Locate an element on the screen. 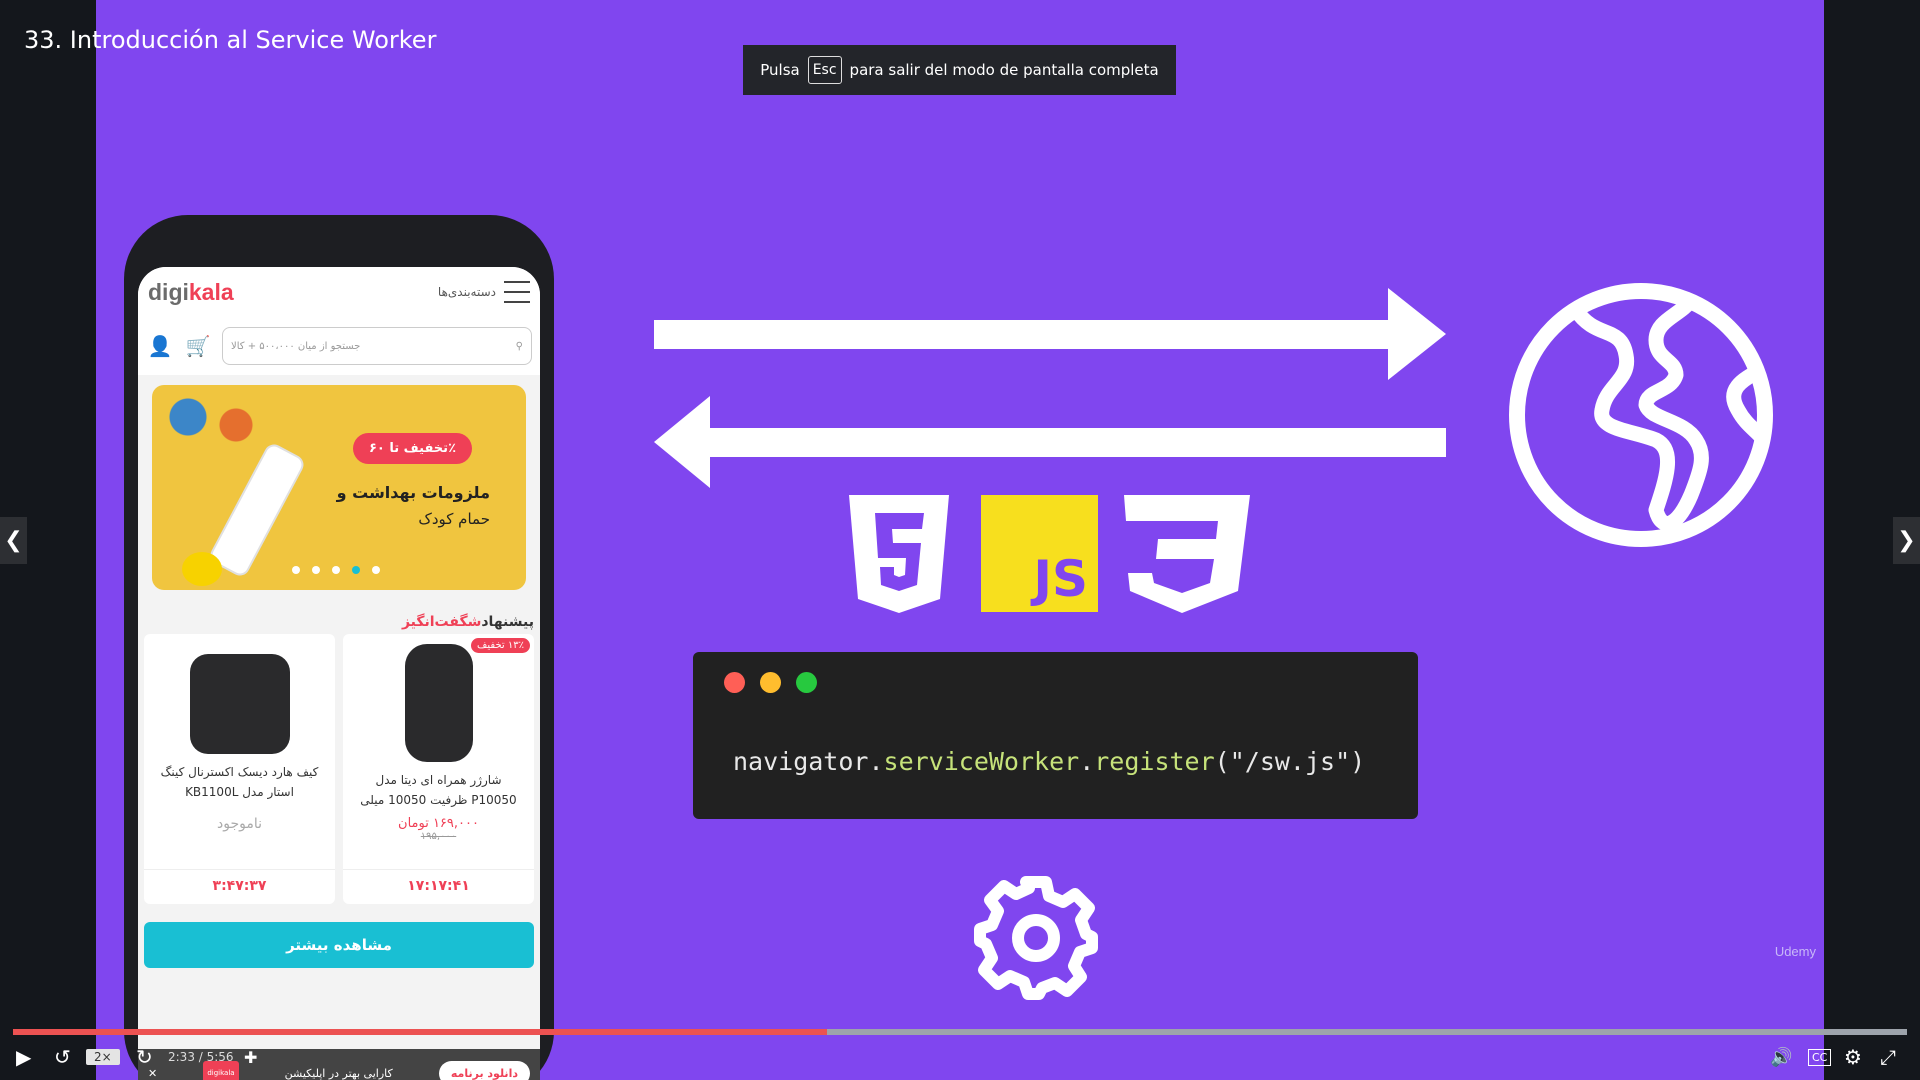 This screenshot has width=1920, height=1080. categories-menu: دسته‌بندی‌ها is located at coordinates (484, 292).